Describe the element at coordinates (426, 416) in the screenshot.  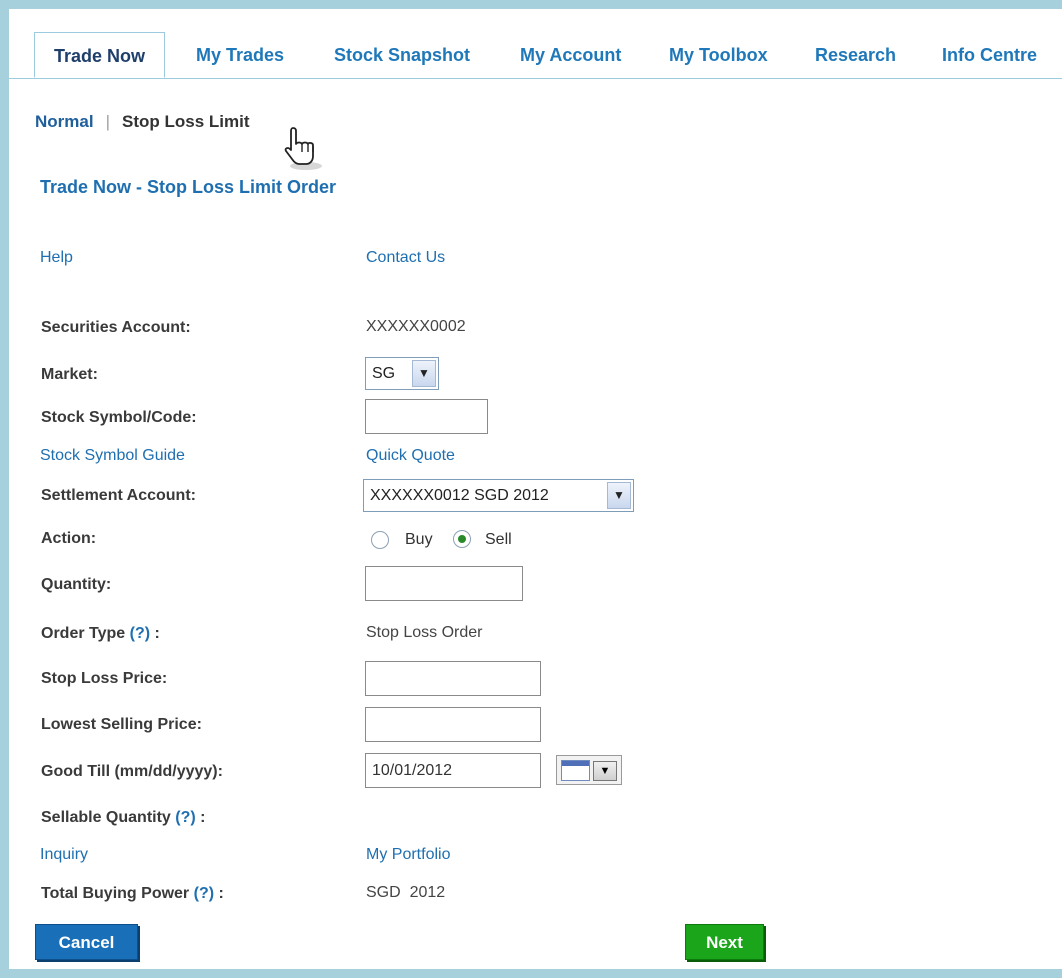
I see `stock-symbol-input` at that location.